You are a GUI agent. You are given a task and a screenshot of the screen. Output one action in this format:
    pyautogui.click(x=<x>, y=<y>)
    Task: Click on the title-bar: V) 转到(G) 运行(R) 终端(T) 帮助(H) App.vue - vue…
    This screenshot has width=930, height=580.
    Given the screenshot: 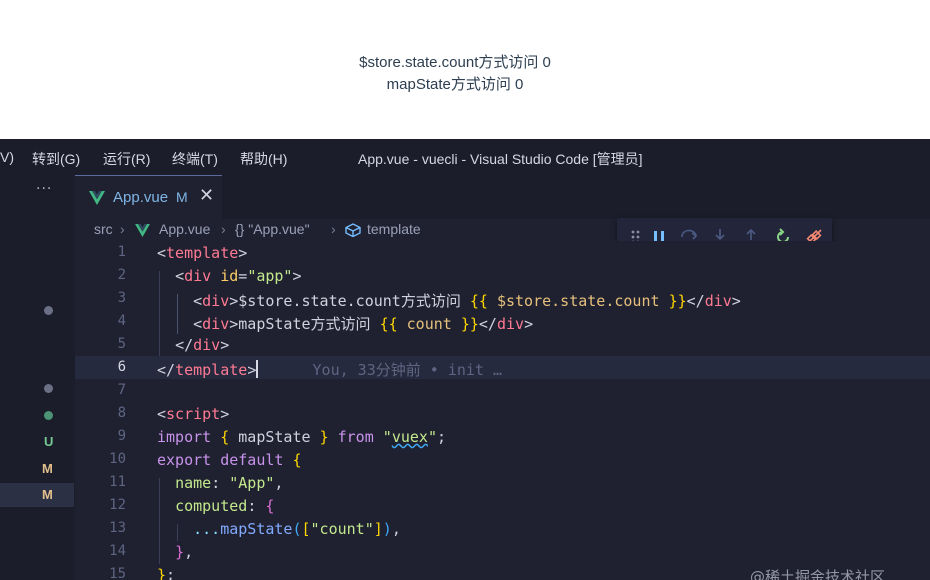 What is the action you would take?
    pyautogui.click(x=465, y=157)
    